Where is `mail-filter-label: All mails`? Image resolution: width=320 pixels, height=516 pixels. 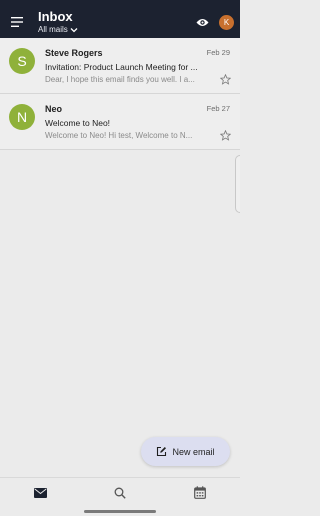
mail-filter-label: All mails is located at coordinates (53, 29).